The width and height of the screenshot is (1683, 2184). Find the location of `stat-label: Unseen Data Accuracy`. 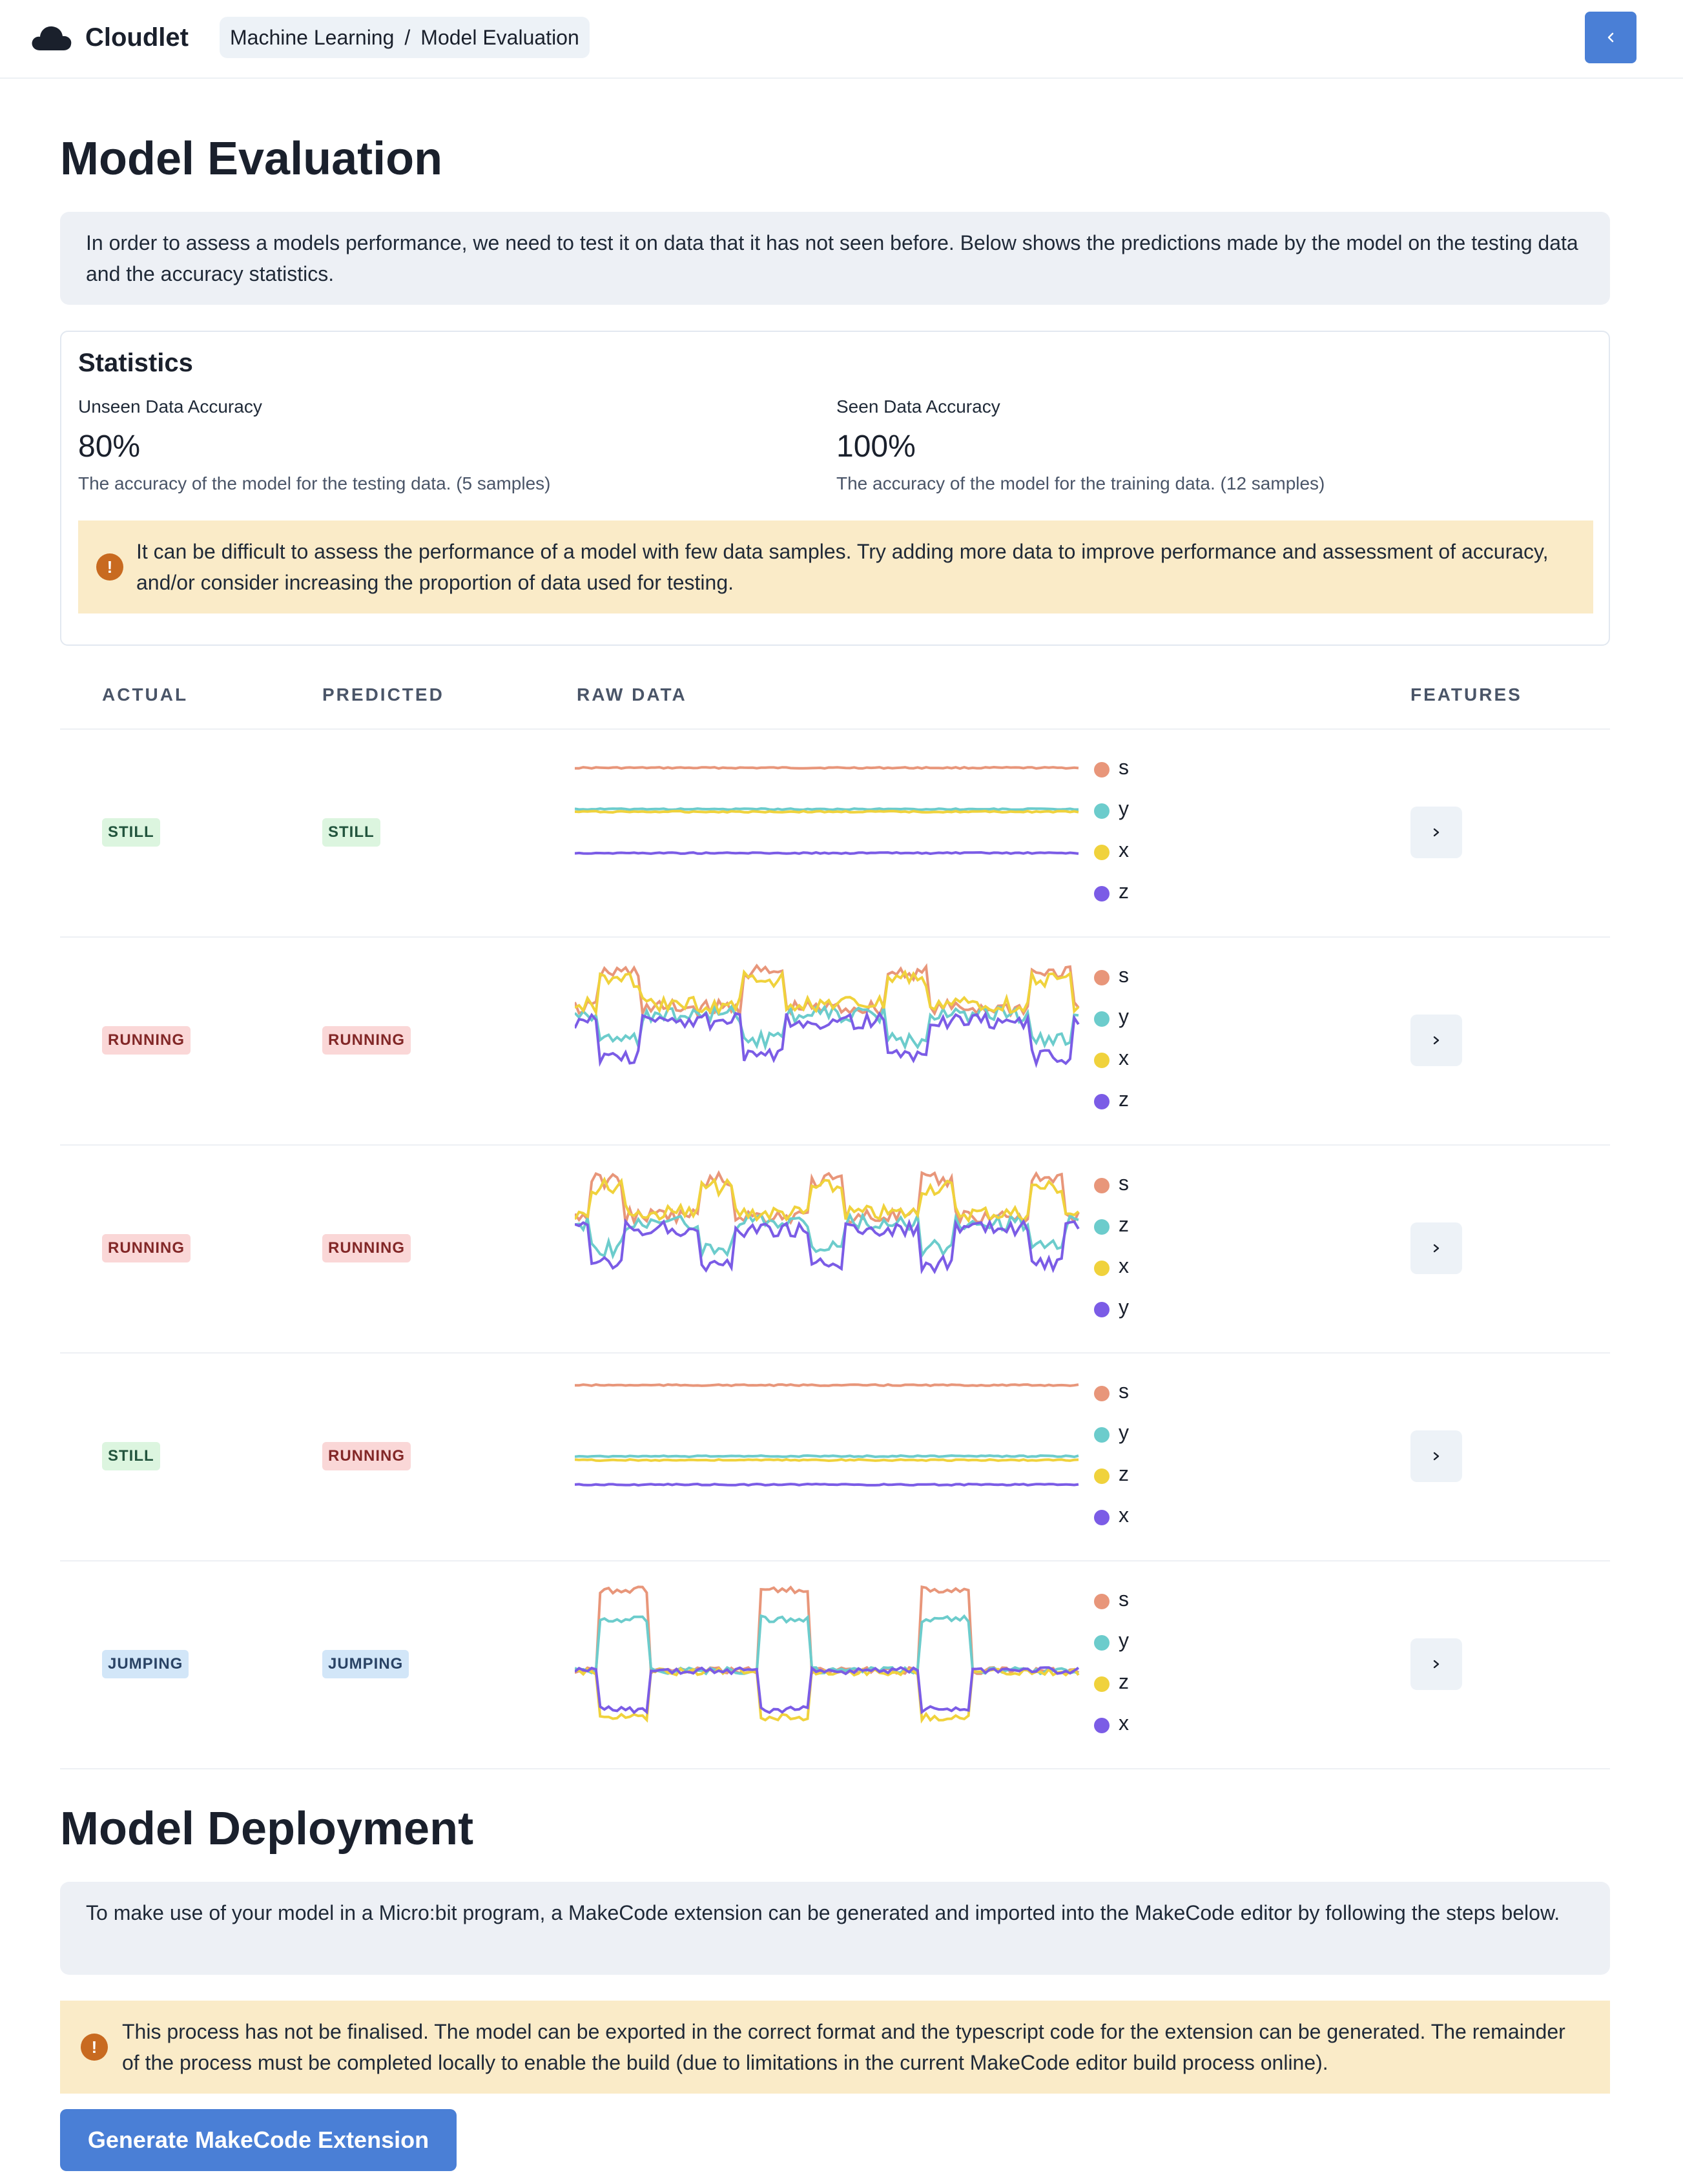

stat-label: Unseen Data Accuracy is located at coordinates (170, 407).